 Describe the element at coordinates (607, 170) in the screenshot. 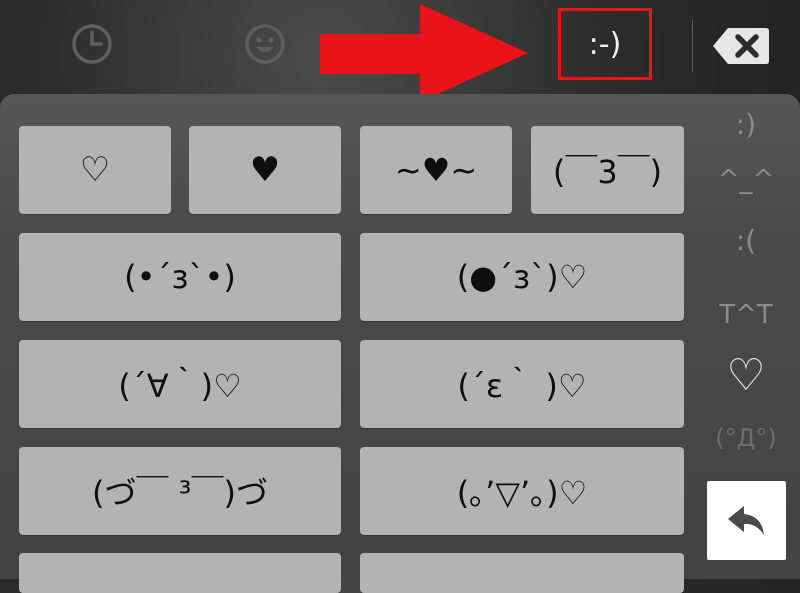

I see `emoticon-key: (￣3￣)` at that location.